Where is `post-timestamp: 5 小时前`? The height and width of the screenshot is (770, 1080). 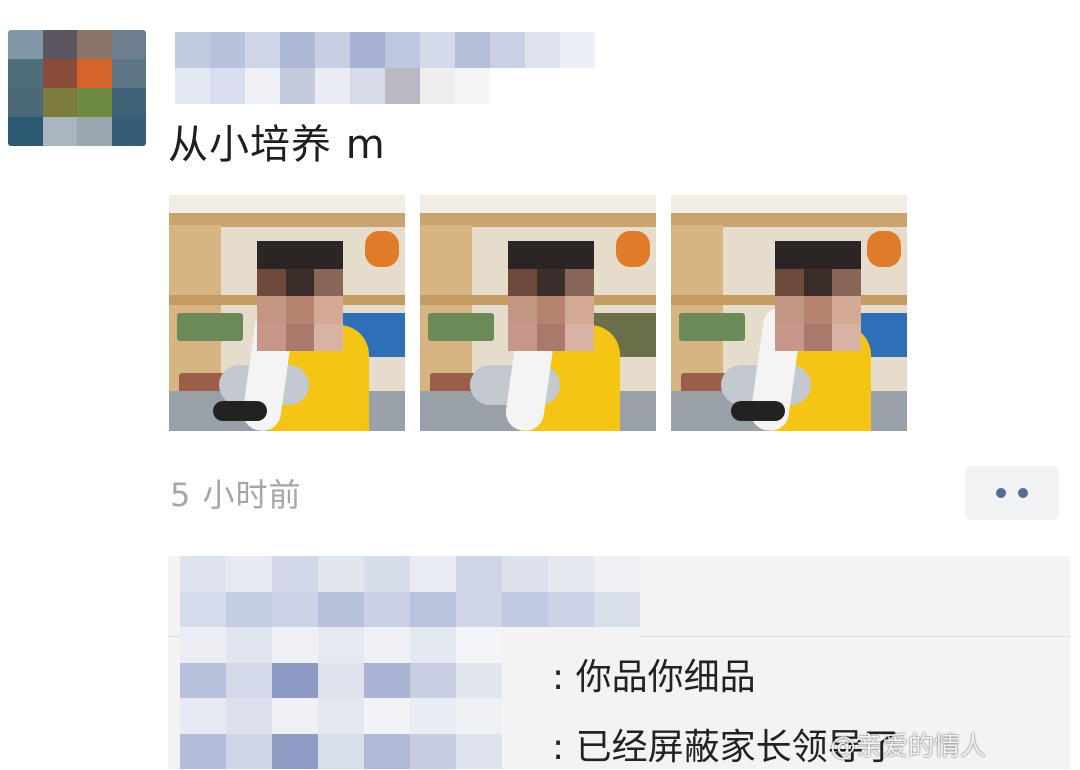
post-timestamp: 5 小时前 is located at coordinates (236, 495).